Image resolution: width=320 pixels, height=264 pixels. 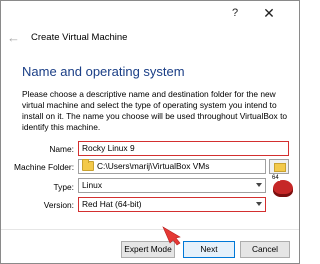 I want to click on dialog-header: ← Create Virtual Machine, so click(x=150, y=40).